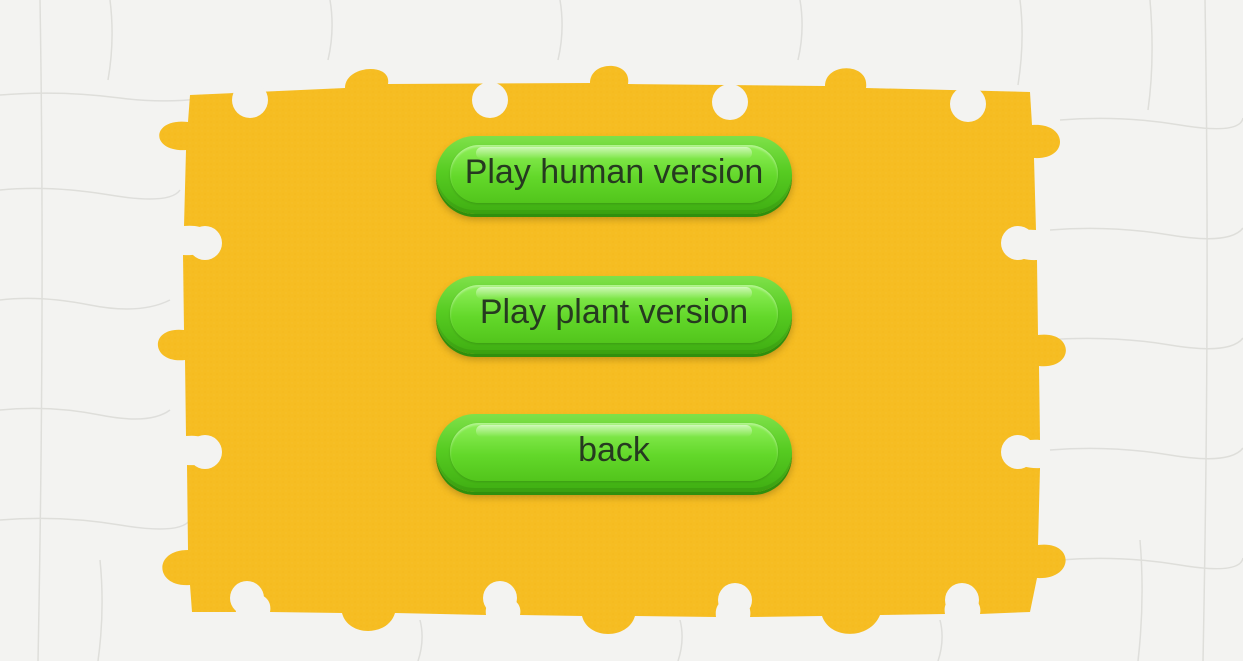  I want to click on play-plant-version-button: Play plant version, so click(614, 315).